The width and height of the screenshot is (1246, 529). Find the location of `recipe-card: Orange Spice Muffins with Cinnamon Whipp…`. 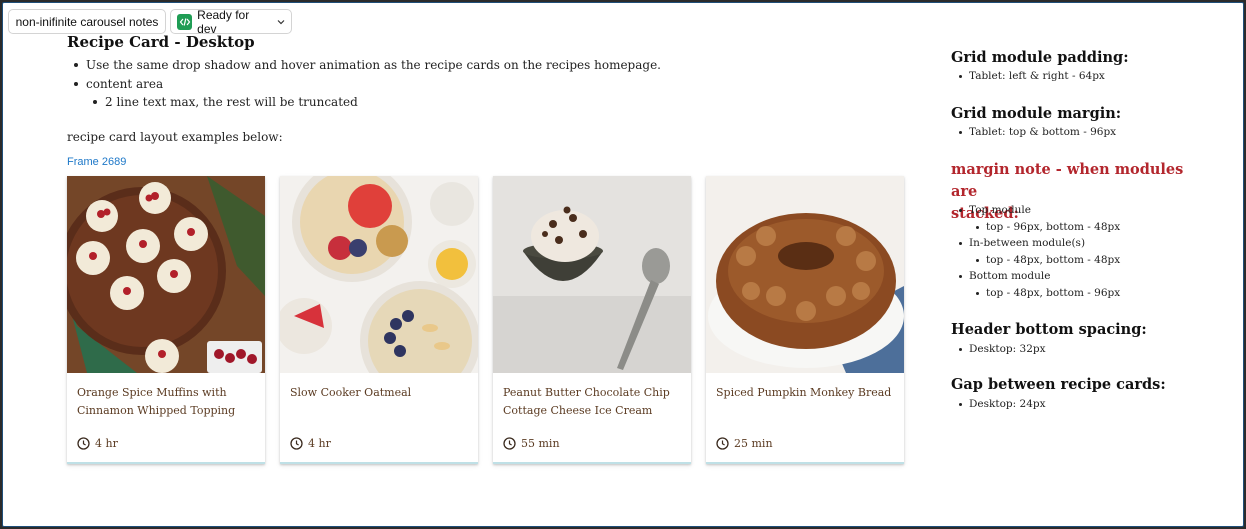

recipe-card: Orange Spice Muffins with Cinnamon Whipp… is located at coordinates (166, 320).